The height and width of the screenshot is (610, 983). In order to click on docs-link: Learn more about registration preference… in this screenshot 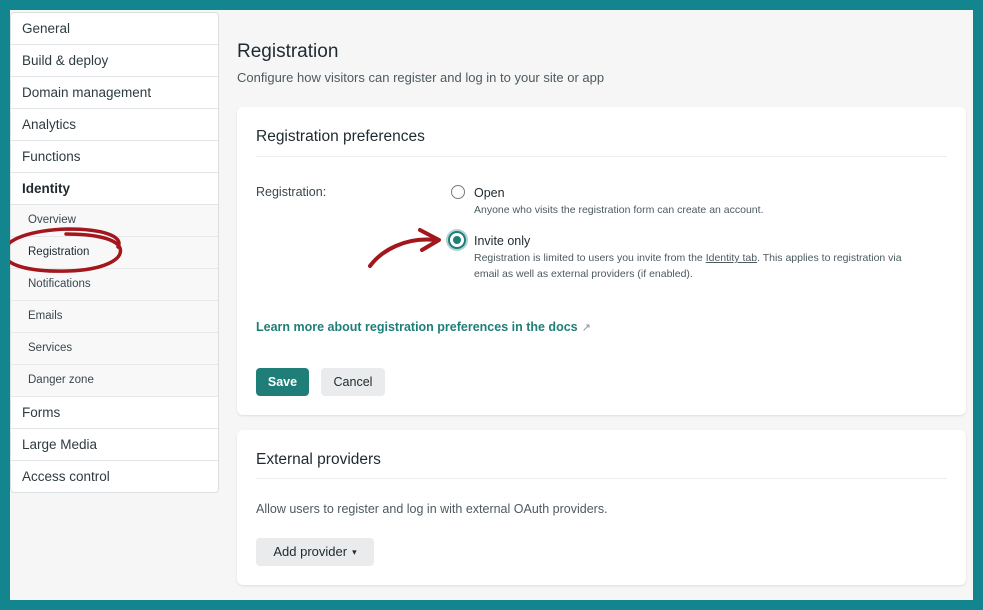, I will do `click(423, 327)`.